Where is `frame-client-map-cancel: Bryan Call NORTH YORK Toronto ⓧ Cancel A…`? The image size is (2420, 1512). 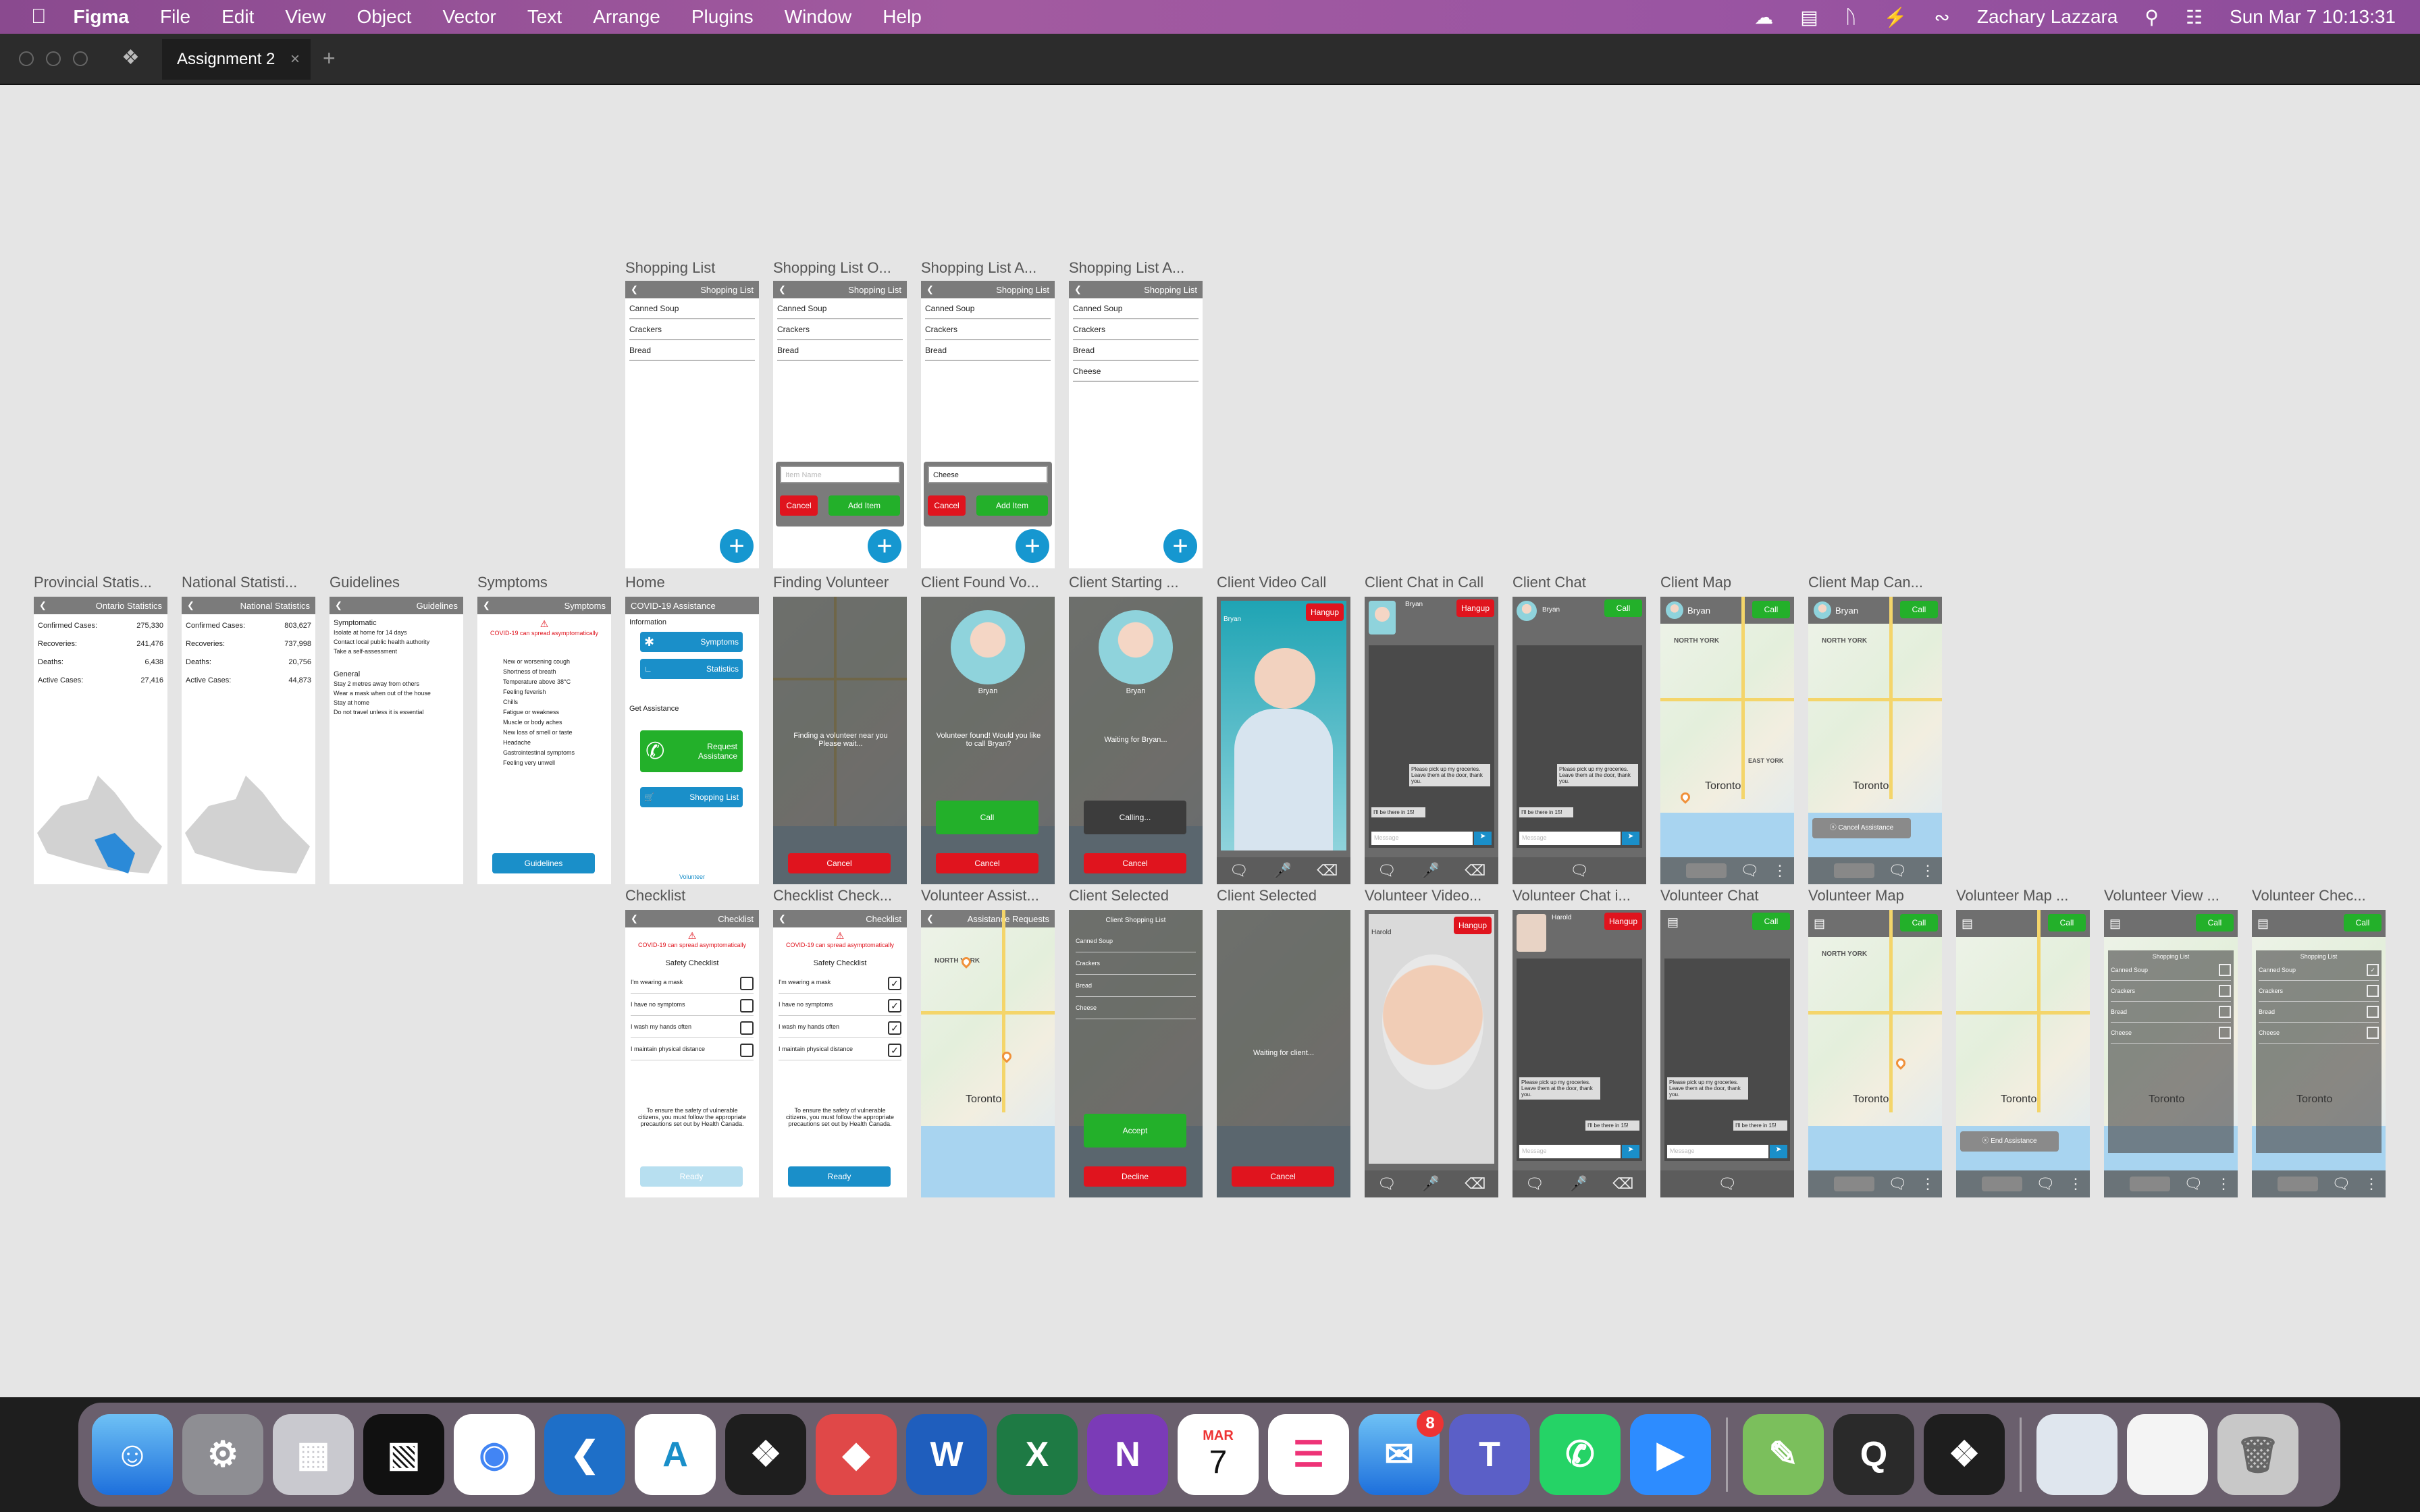 frame-client-map-cancel: Bryan Call NORTH YORK Toronto ⓧ Cancel A… is located at coordinates (1875, 740).